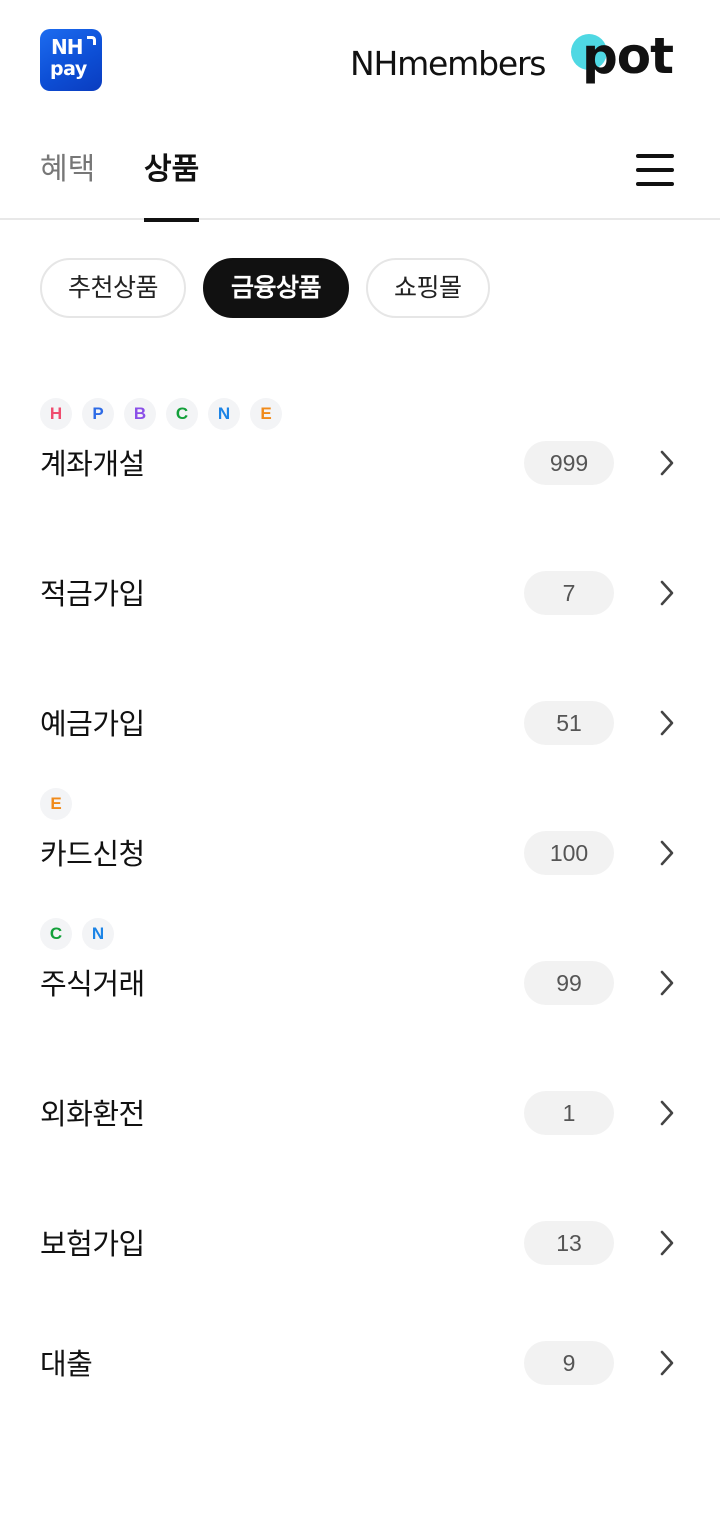 The height and width of the screenshot is (1514, 720). What do you see at coordinates (98, 414) in the screenshot?
I see `service-badge: P` at bounding box center [98, 414].